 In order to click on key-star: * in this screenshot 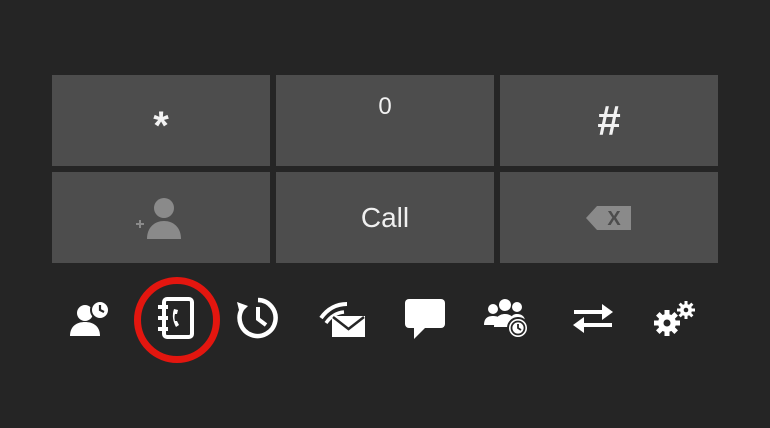, I will do `click(161, 120)`.